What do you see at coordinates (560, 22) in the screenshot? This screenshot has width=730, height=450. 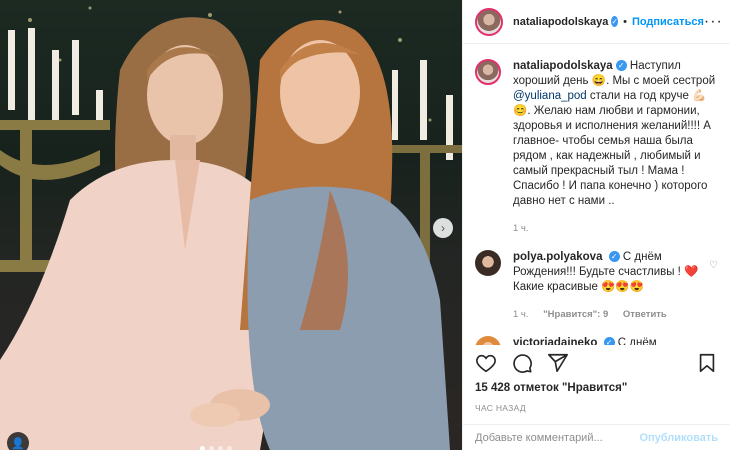 I see `author-username: nataliapodolskaya` at bounding box center [560, 22].